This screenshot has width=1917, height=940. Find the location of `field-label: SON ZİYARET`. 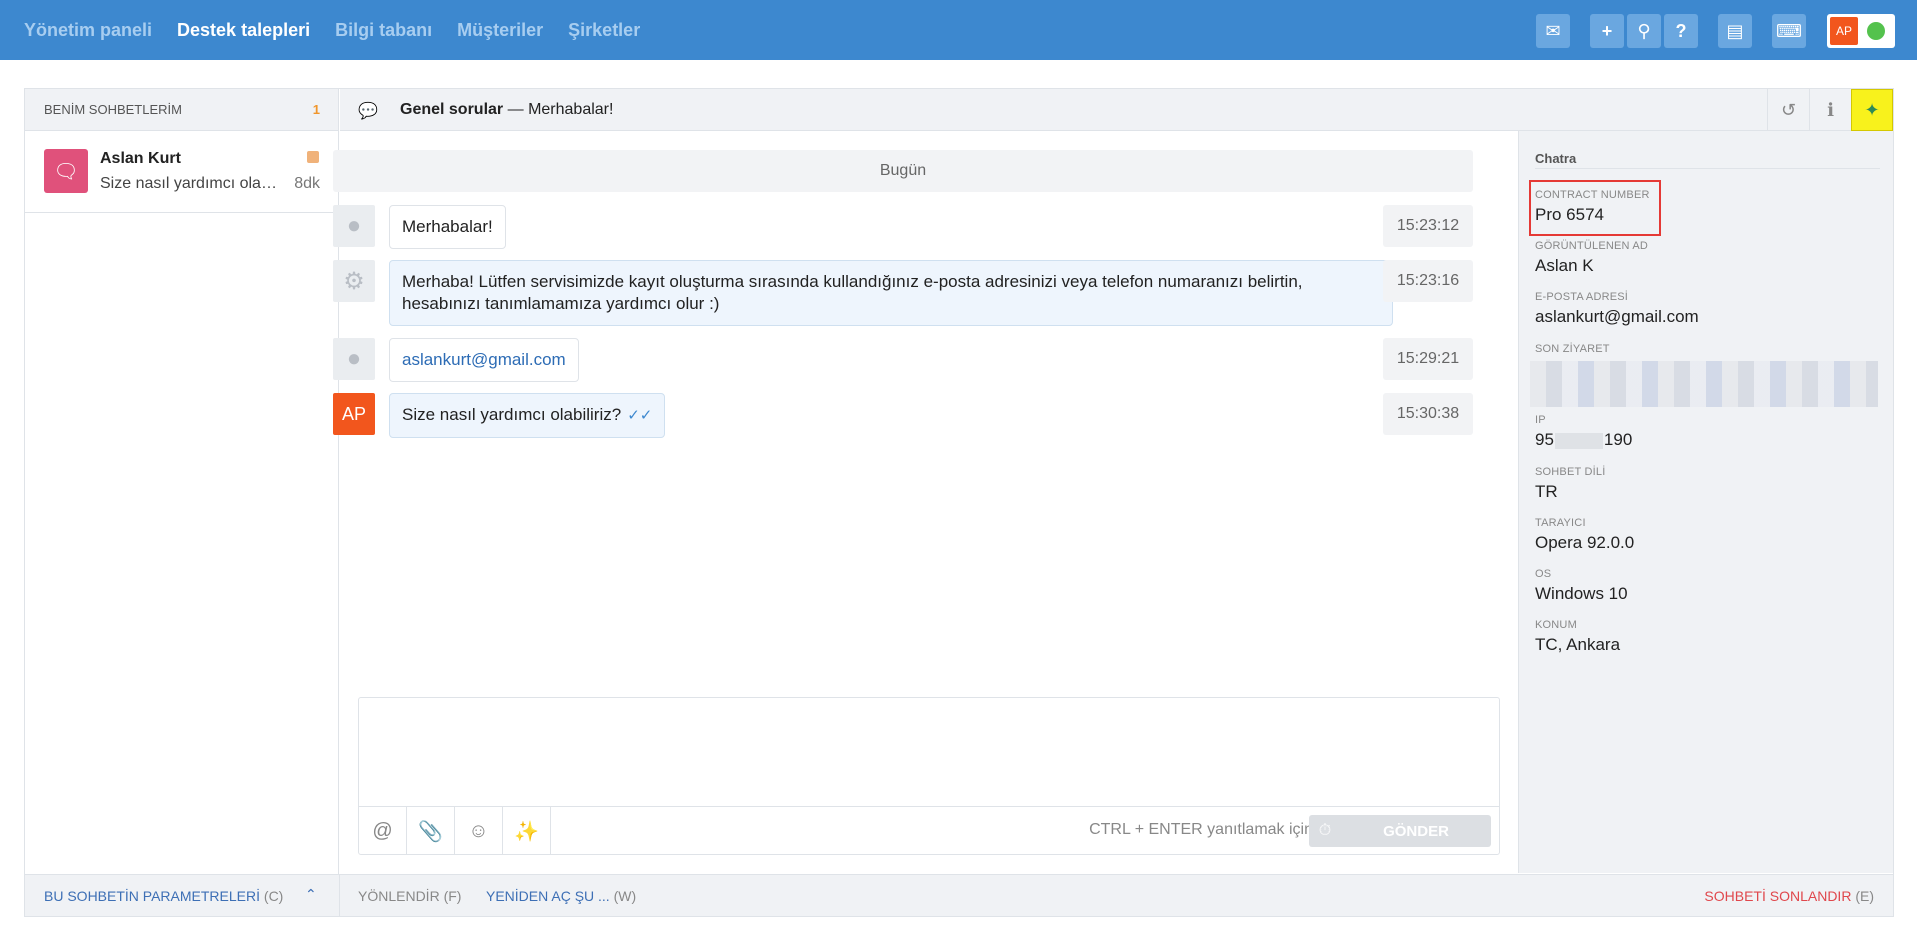

field-label: SON ZİYARET is located at coordinates (1572, 349).